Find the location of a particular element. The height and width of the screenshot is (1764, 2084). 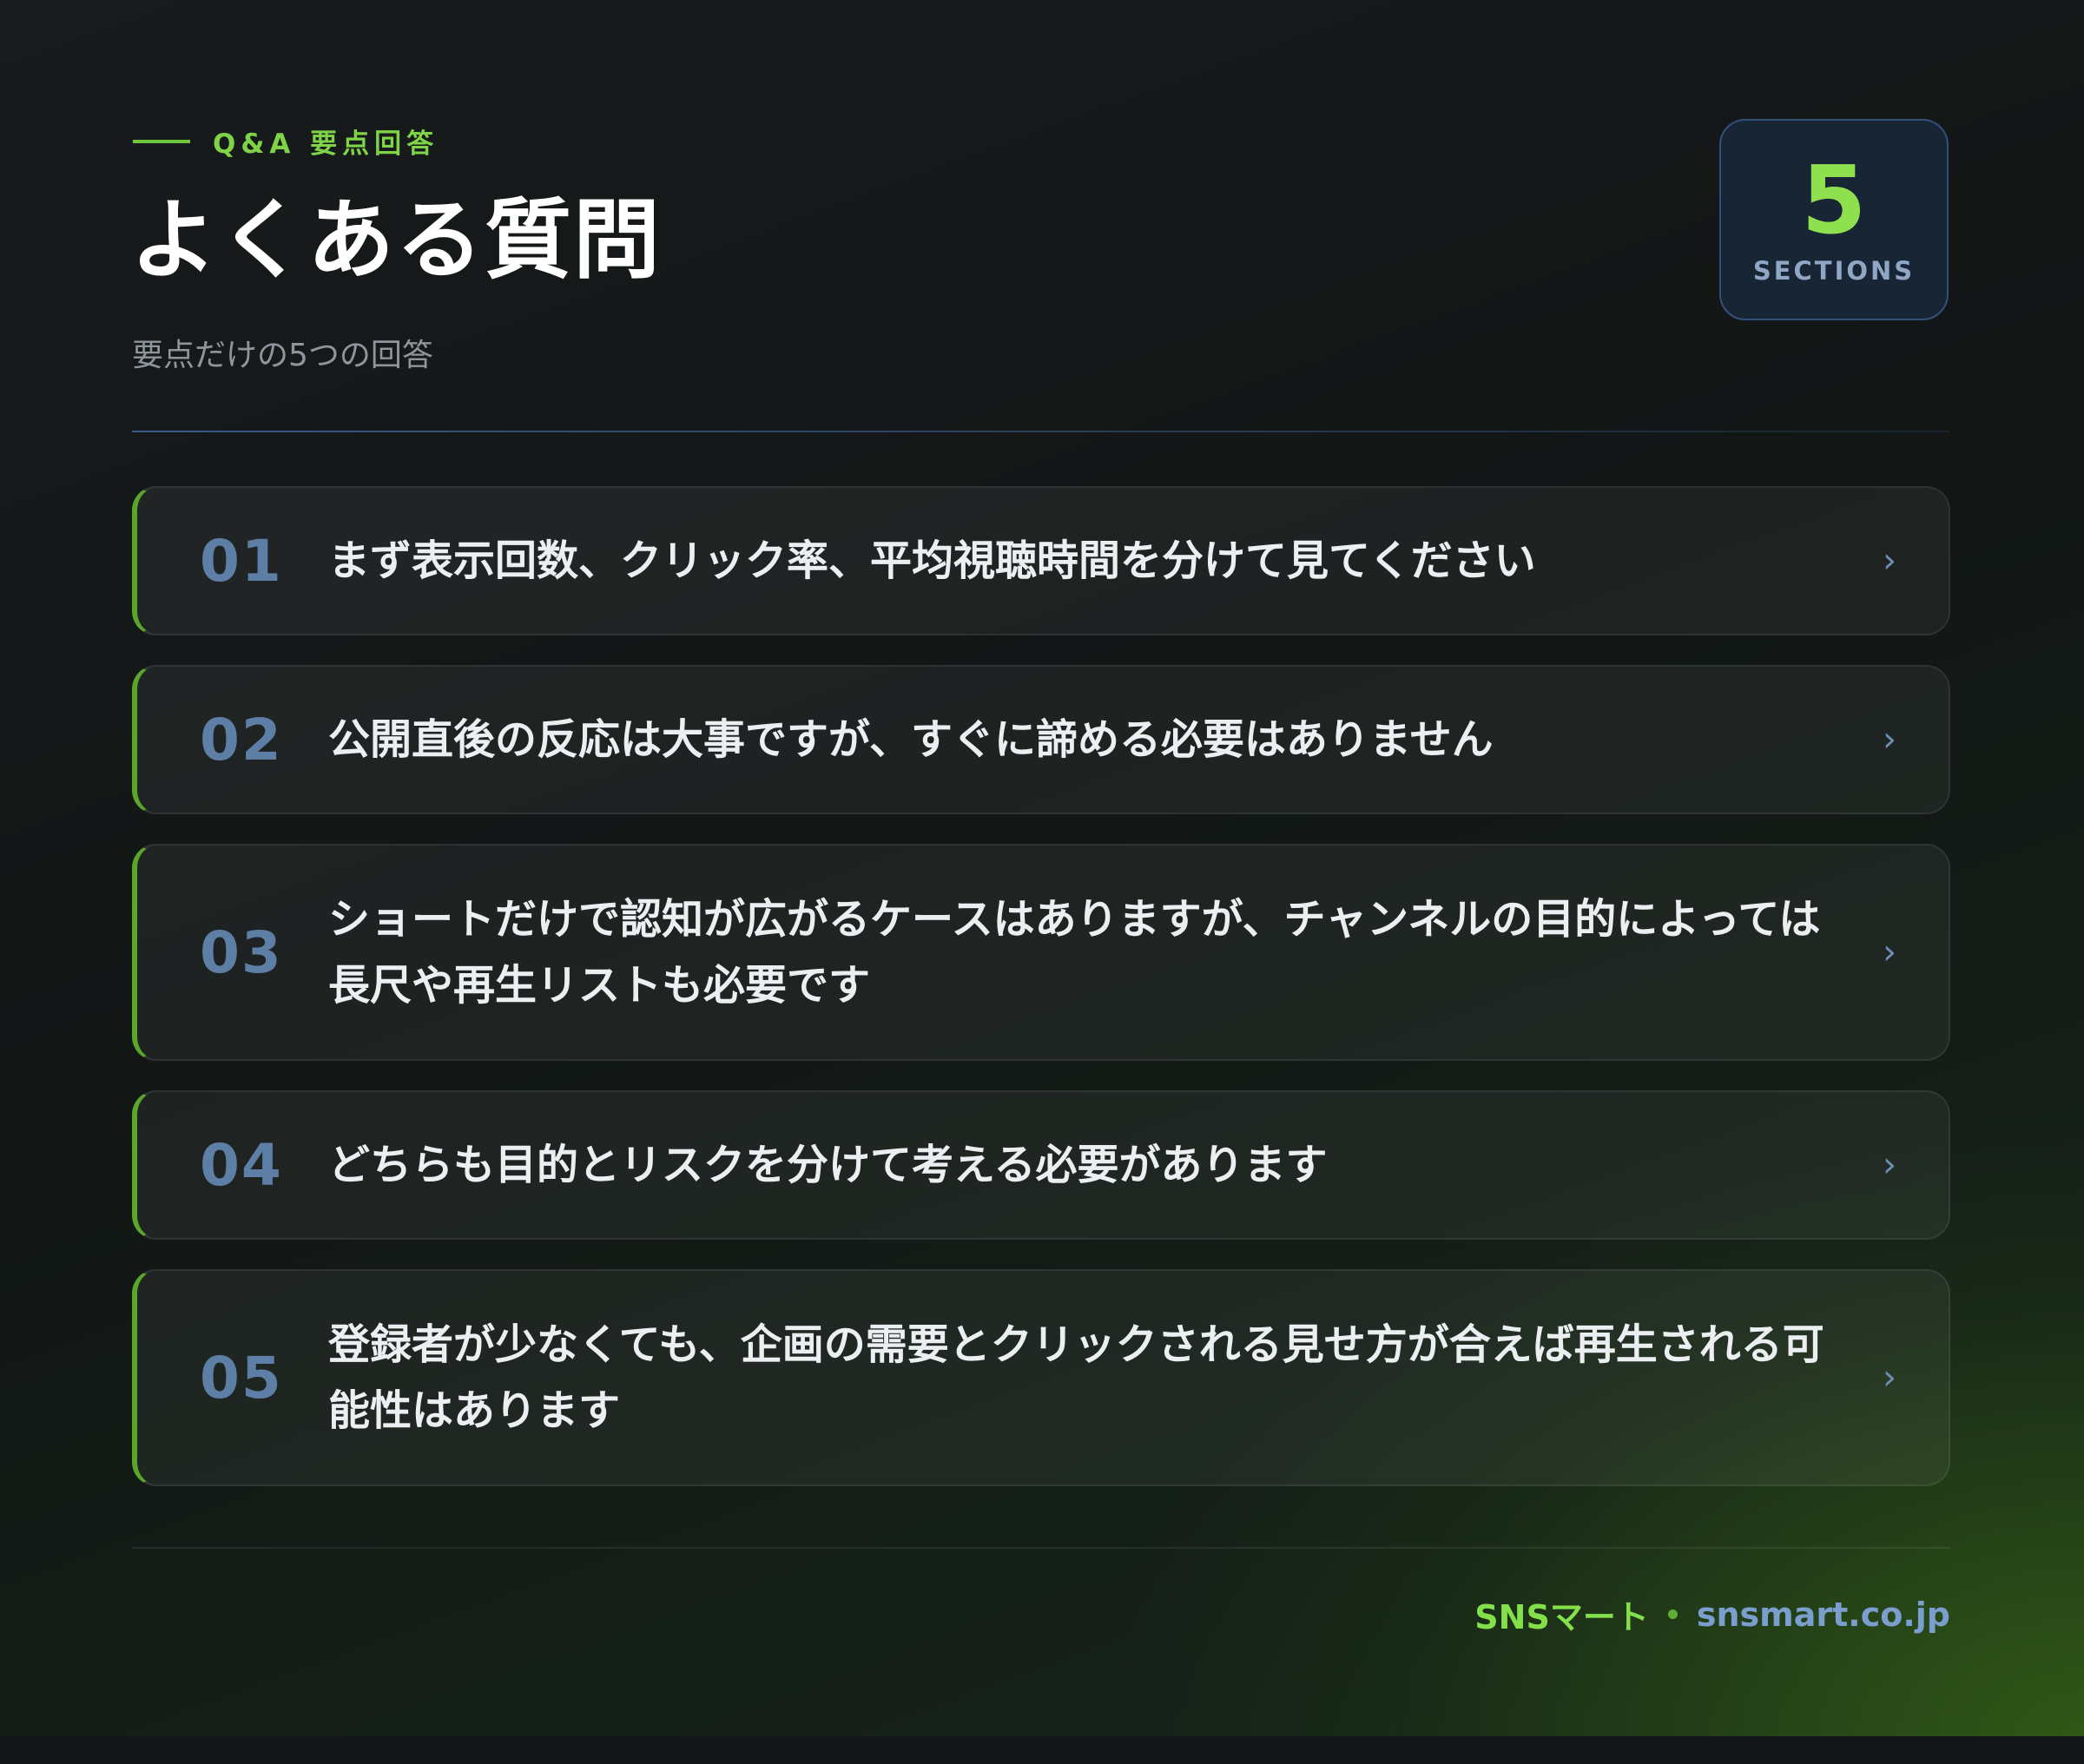

page-subtitle: 要点だけの5つの回答 is located at coordinates (282, 356).